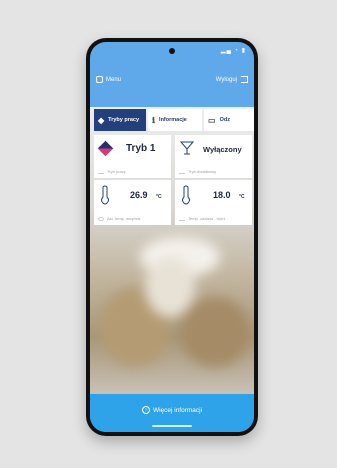 This screenshot has height=468, width=337. Describe the element at coordinates (132, 202) in the screenshot. I see `room-temp-card: 26.9 °C Akt. temp. wnętrza` at that location.